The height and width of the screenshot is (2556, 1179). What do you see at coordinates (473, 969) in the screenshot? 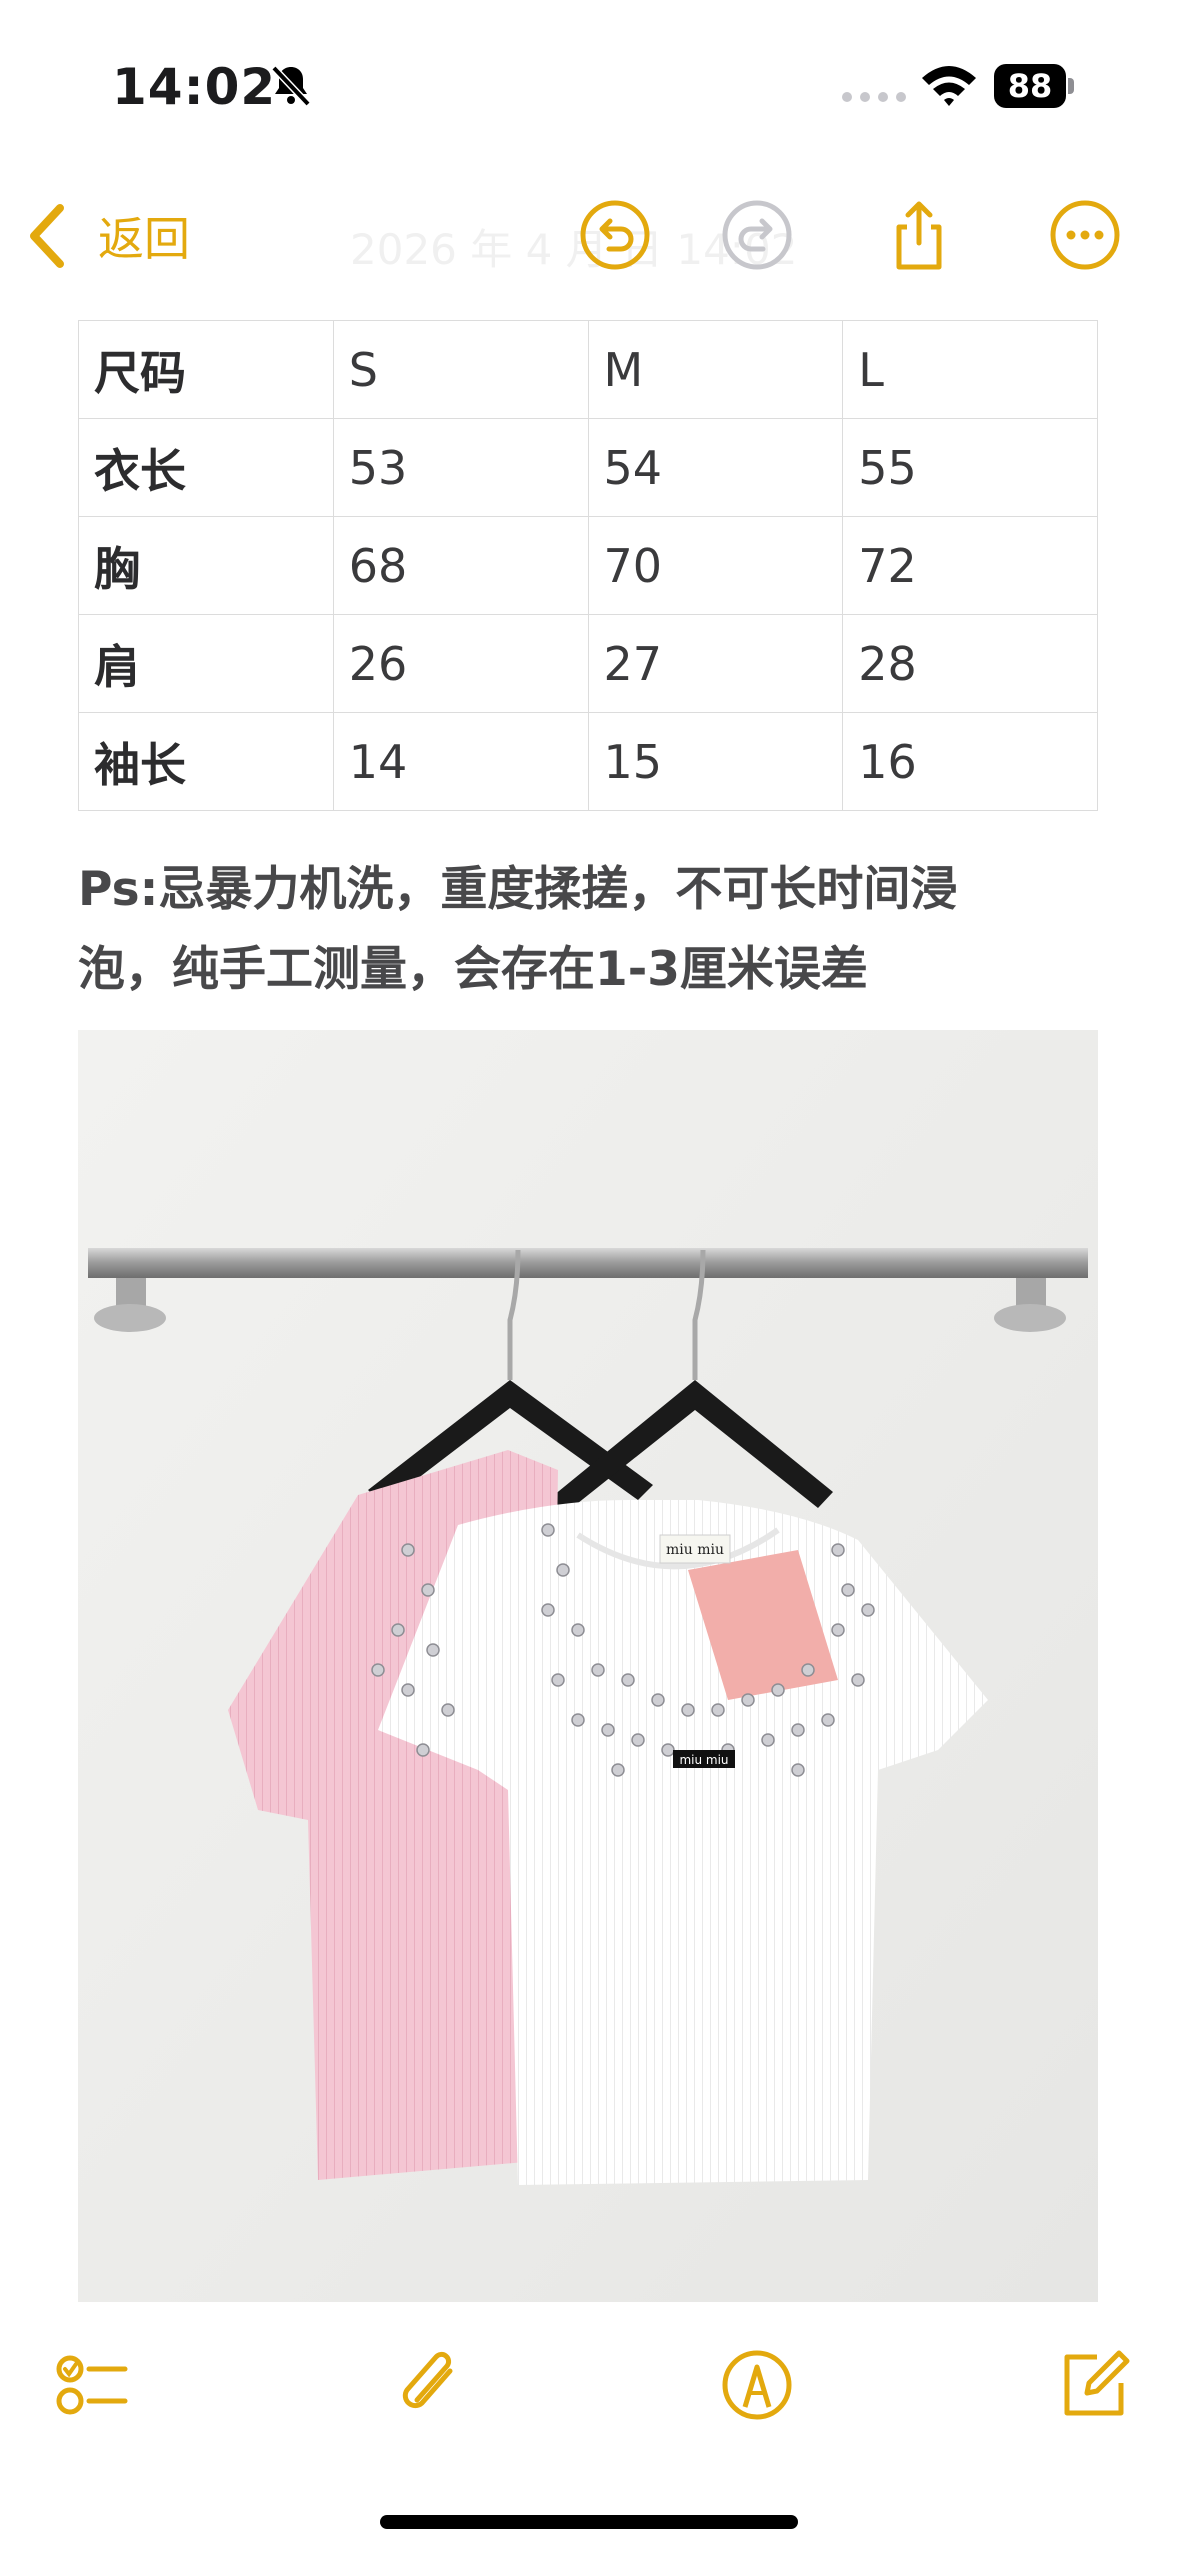
I see `care-note-line-2: 泡，纯手工测量，会存在1-3厘米误差` at bounding box center [473, 969].